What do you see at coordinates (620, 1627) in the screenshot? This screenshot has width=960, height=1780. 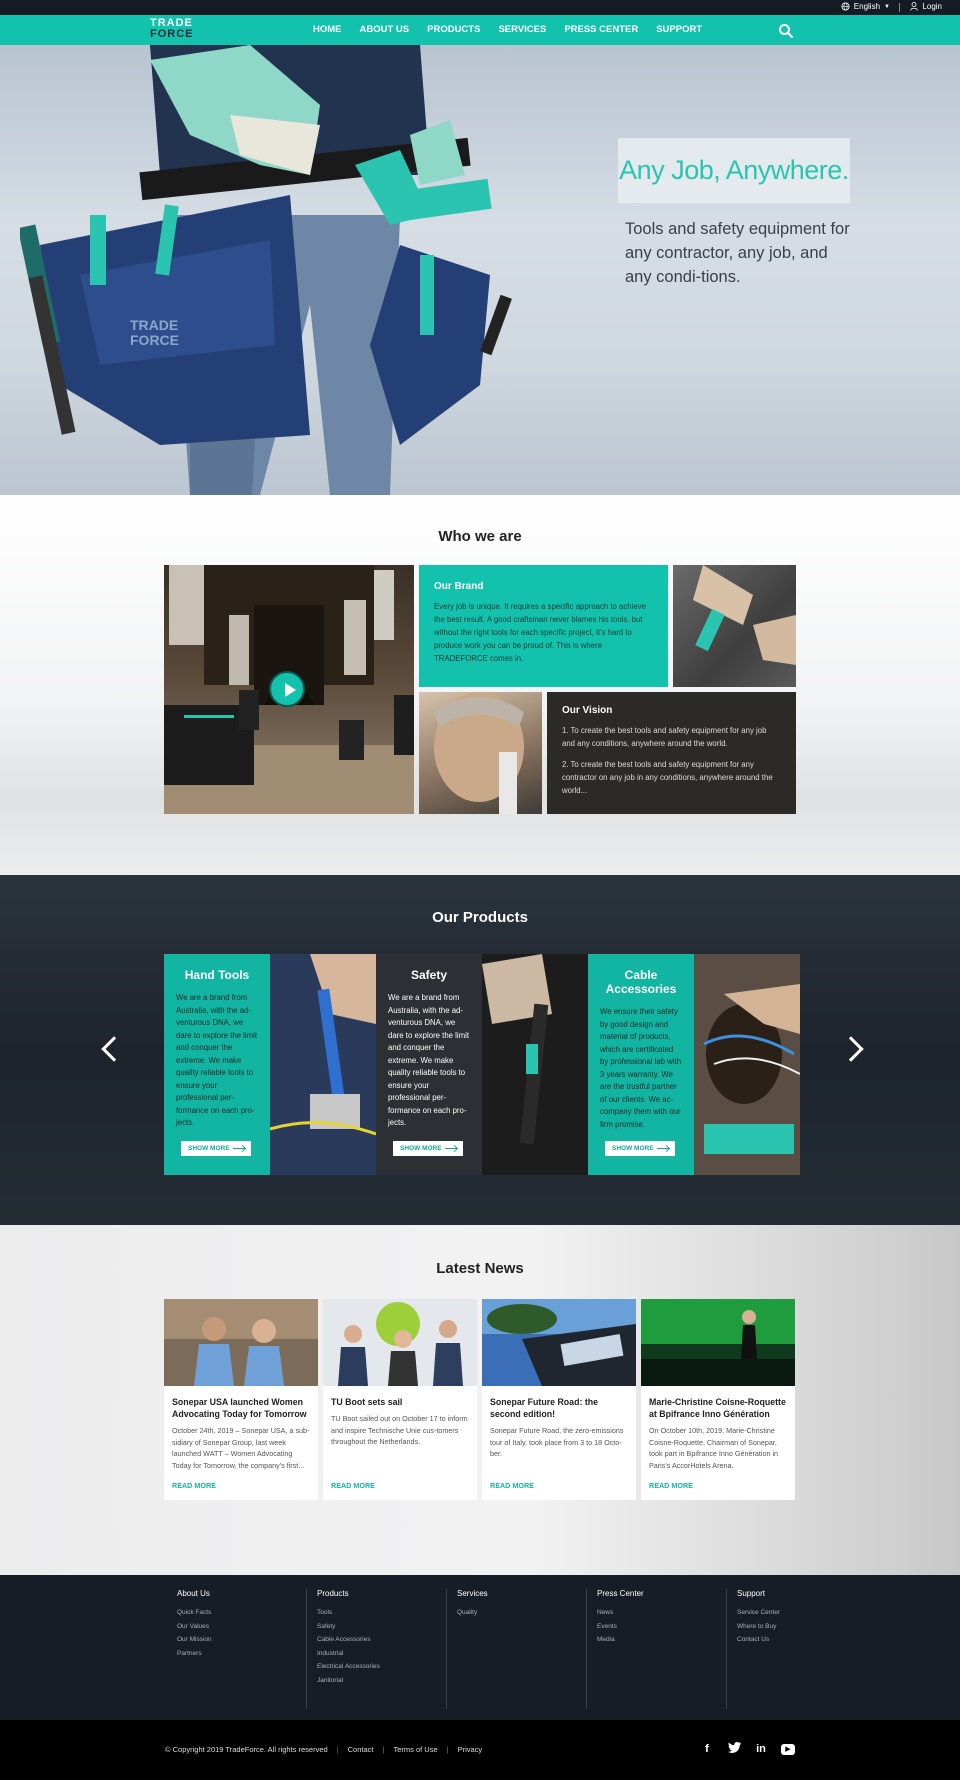 I see `footer-link: Events` at bounding box center [620, 1627].